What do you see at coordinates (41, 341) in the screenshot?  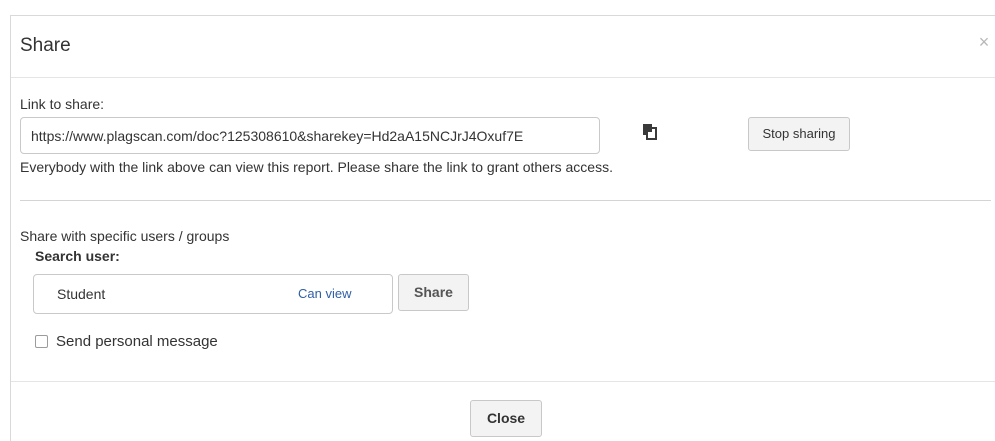 I see `personal-message-checkbox` at bounding box center [41, 341].